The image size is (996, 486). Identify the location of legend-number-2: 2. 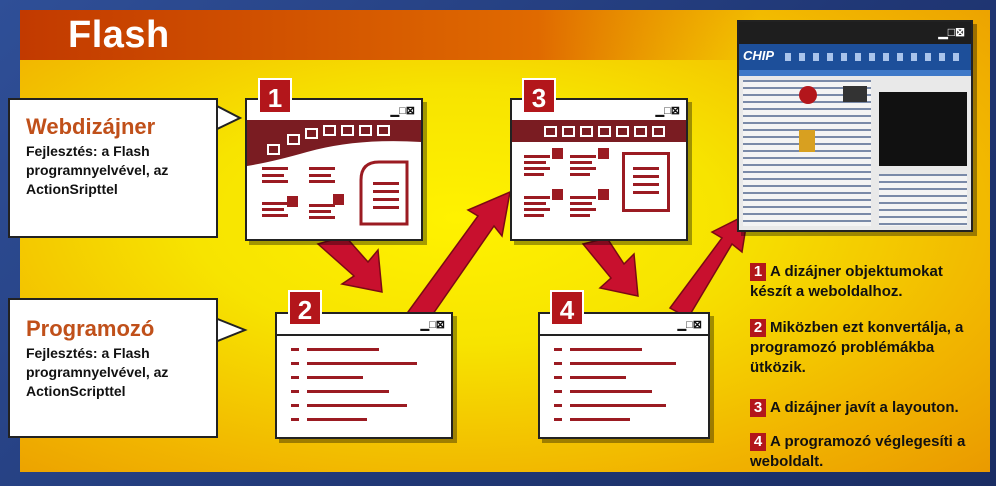
(758, 328).